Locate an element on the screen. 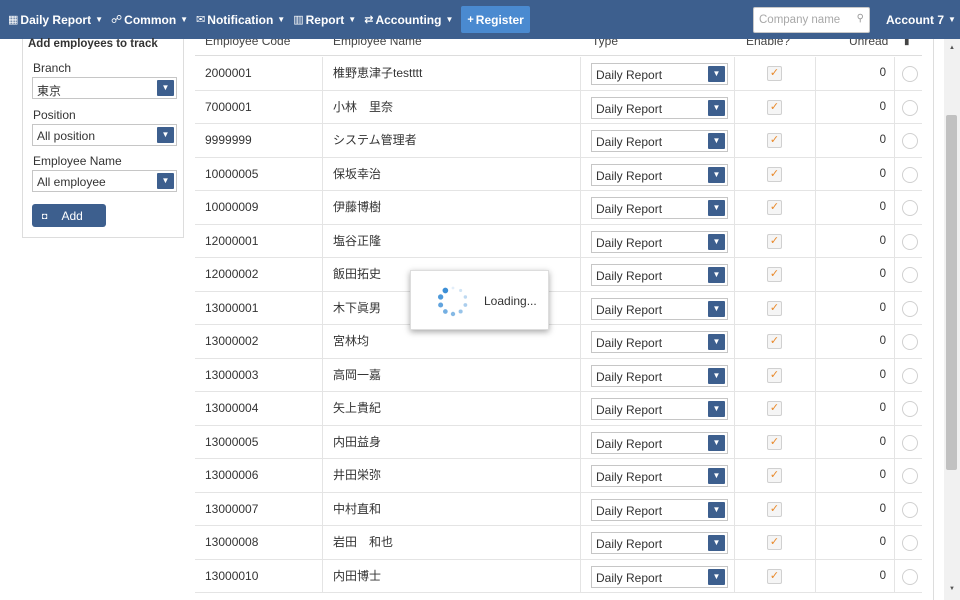  nav-accounting: ⇄ Accounting ▼ is located at coordinates (408, 19).